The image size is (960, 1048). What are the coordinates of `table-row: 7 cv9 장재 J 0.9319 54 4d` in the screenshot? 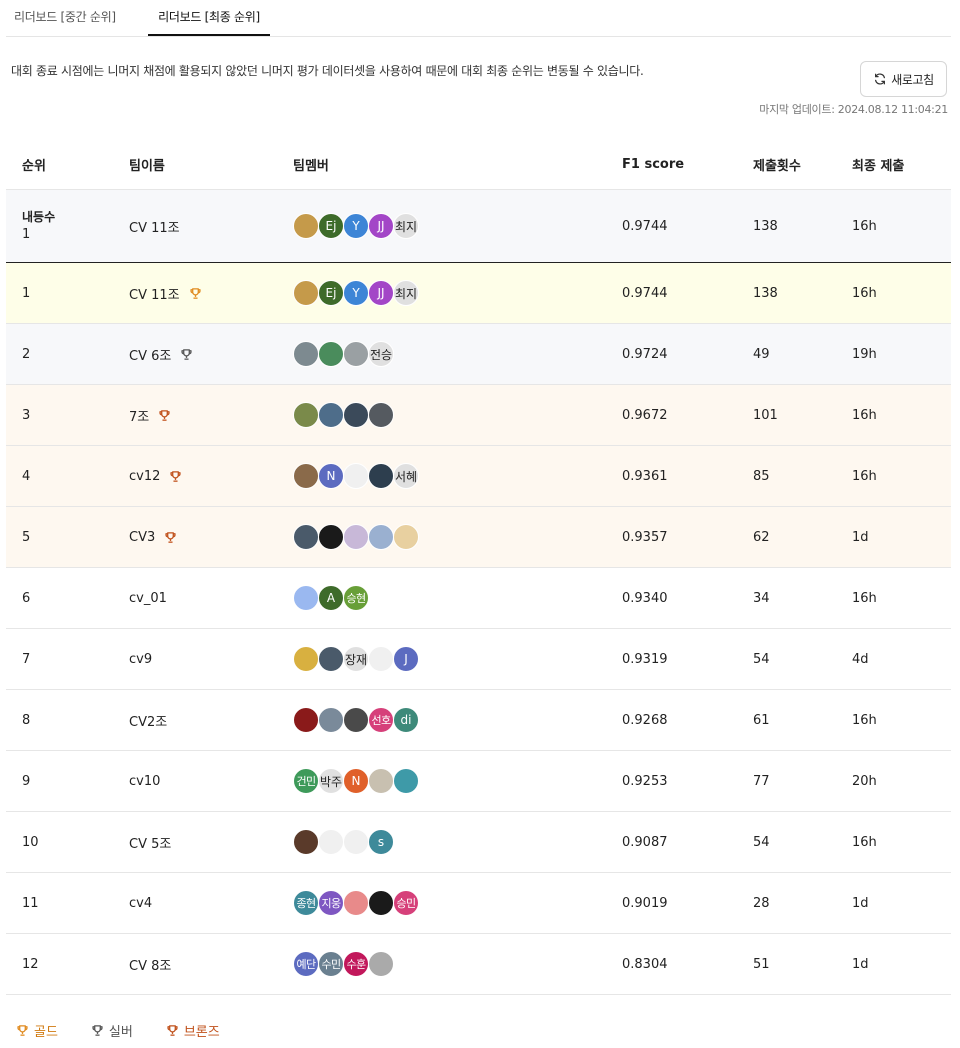 It's located at (478, 659).